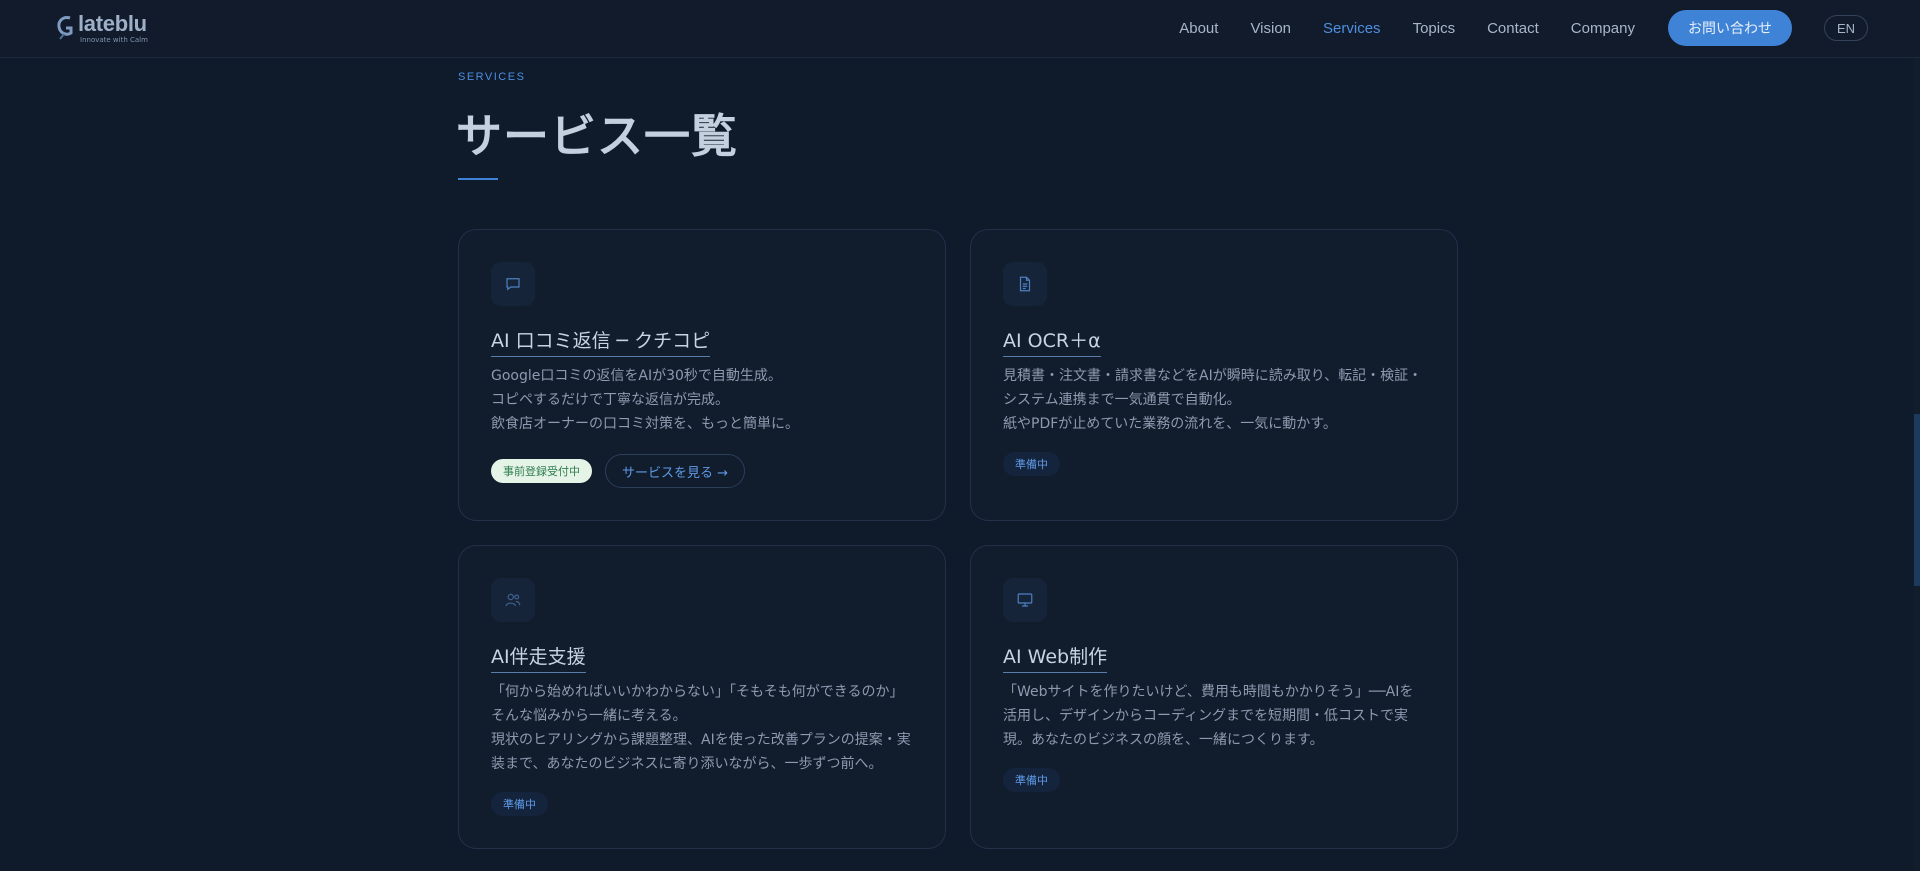 This screenshot has width=1920, height=871. I want to click on contact-button: お問い合わせ, so click(1730, 28).